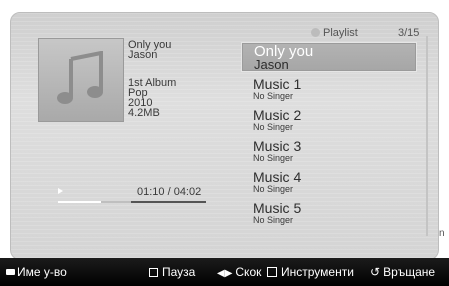 The width and height of the screenshot is (449, 286). I want to click on playlist-count: 3/15, so click(409, 33).